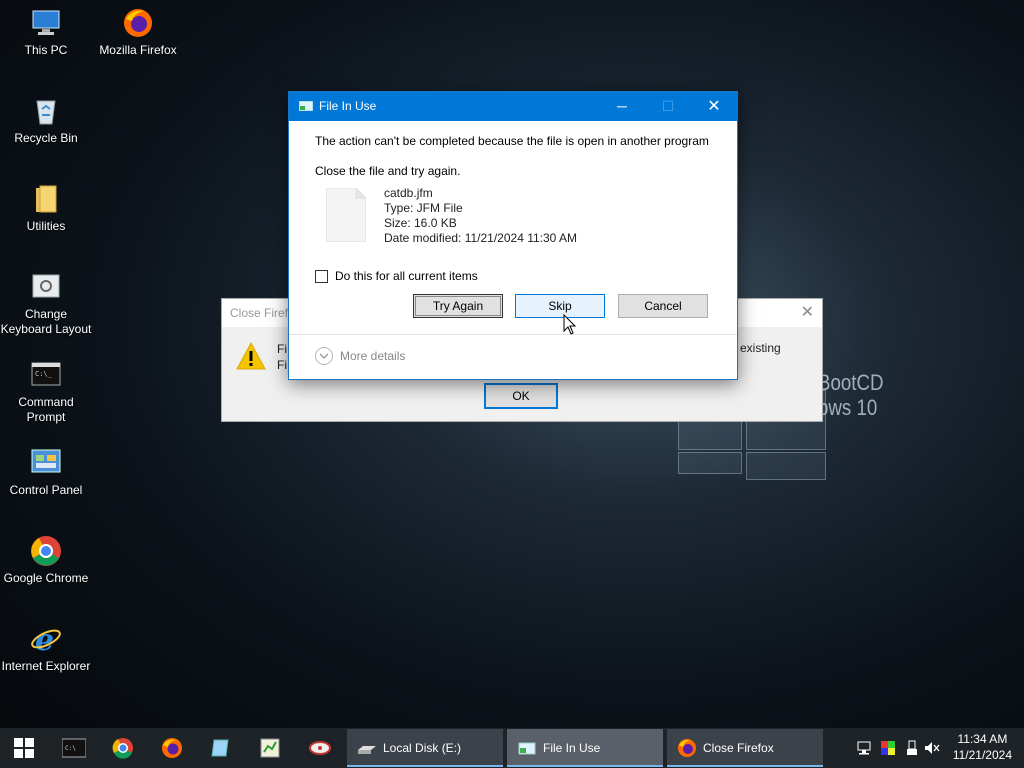 This screenshot has height=768, width=1024. Describe the element at coordinates (46, 392) in the screenshot. I see `desktop-icon-command-prompt: C:\_ Command Prompt` at that location.